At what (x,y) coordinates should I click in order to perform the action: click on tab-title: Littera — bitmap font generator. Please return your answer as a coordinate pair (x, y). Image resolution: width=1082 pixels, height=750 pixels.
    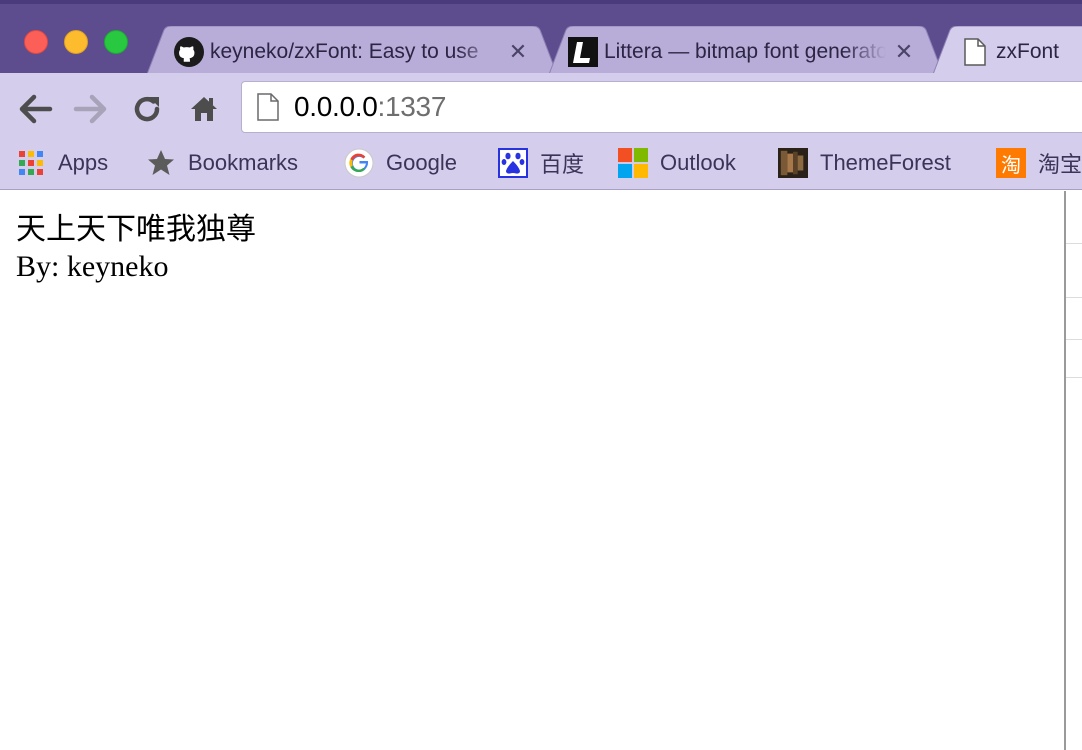
    Looking at the image, I should click on (745, 51).